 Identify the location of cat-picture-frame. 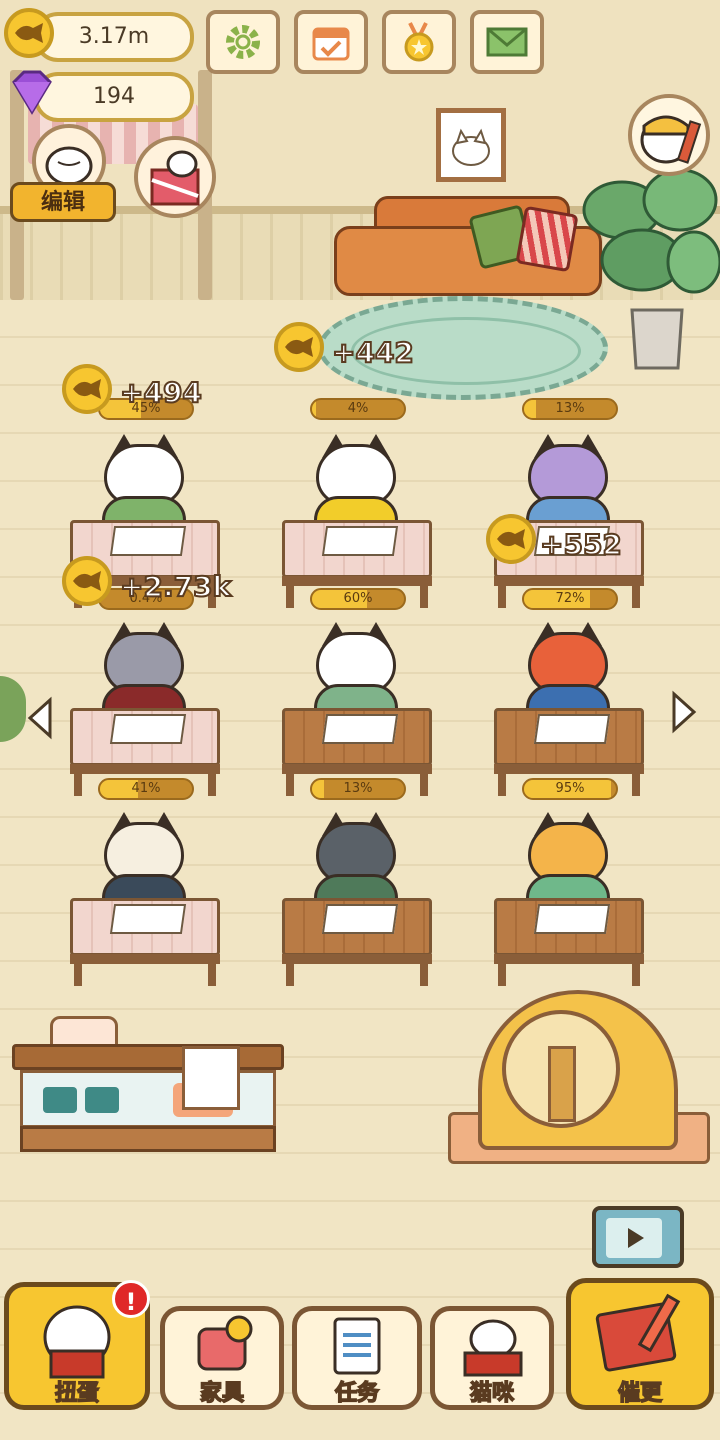
(471, 145).